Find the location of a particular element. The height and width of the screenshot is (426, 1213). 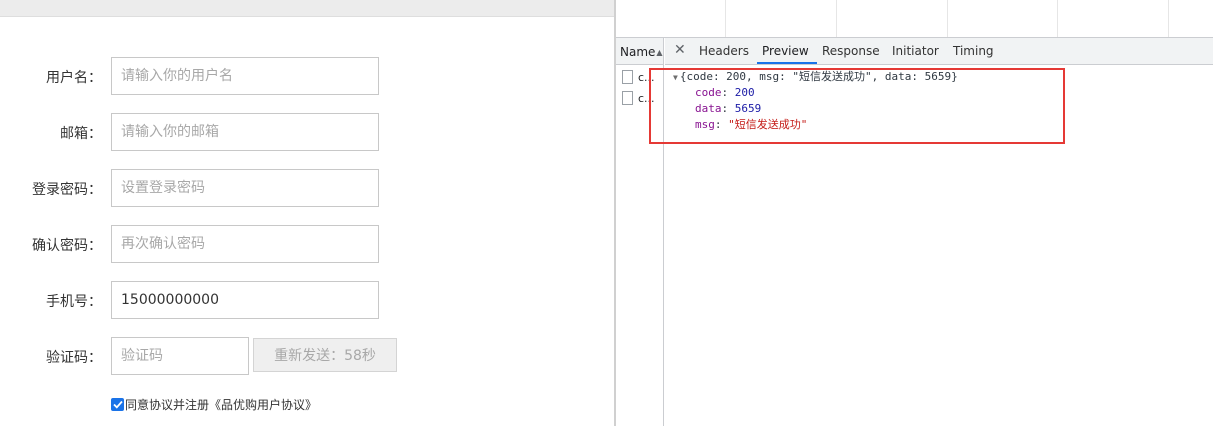

confirm-password-input is located at coordinates (245, 244).